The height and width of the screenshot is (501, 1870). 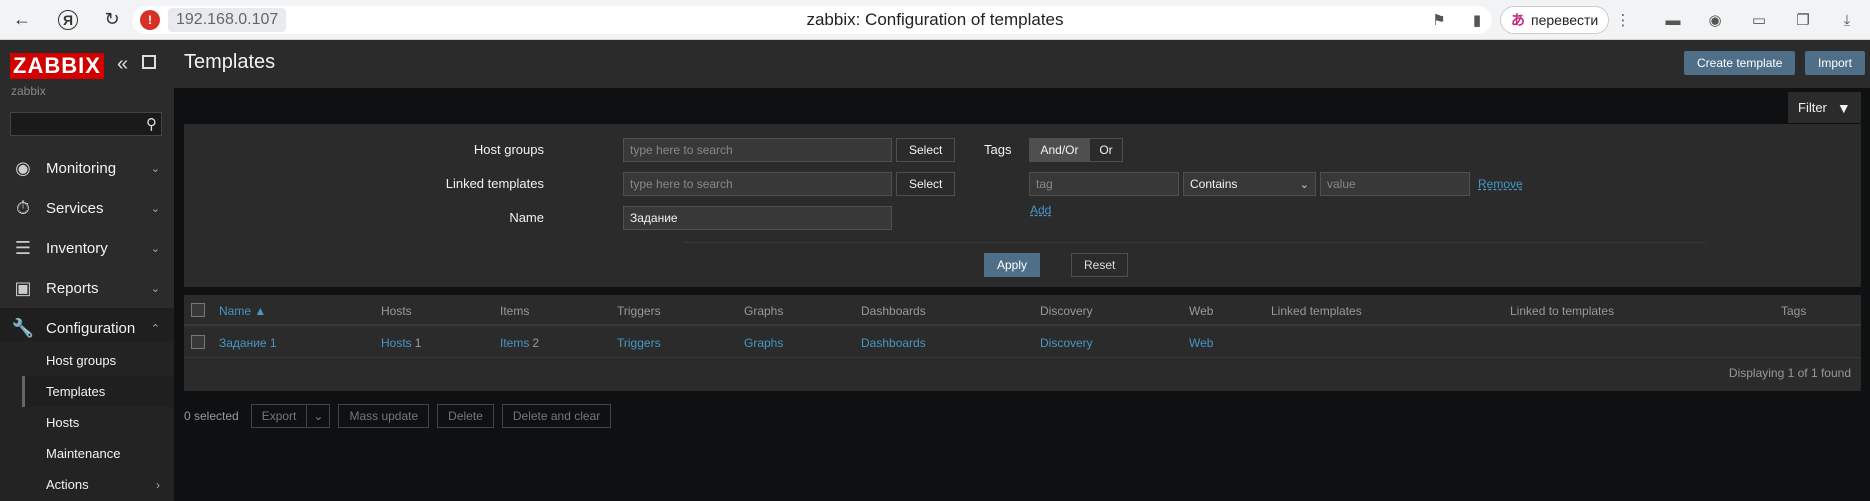 What do you see at coordinates (1843, 107) in the screenshot?
I see `funnel-icon: ▼` at bounding box center [1843, 107].